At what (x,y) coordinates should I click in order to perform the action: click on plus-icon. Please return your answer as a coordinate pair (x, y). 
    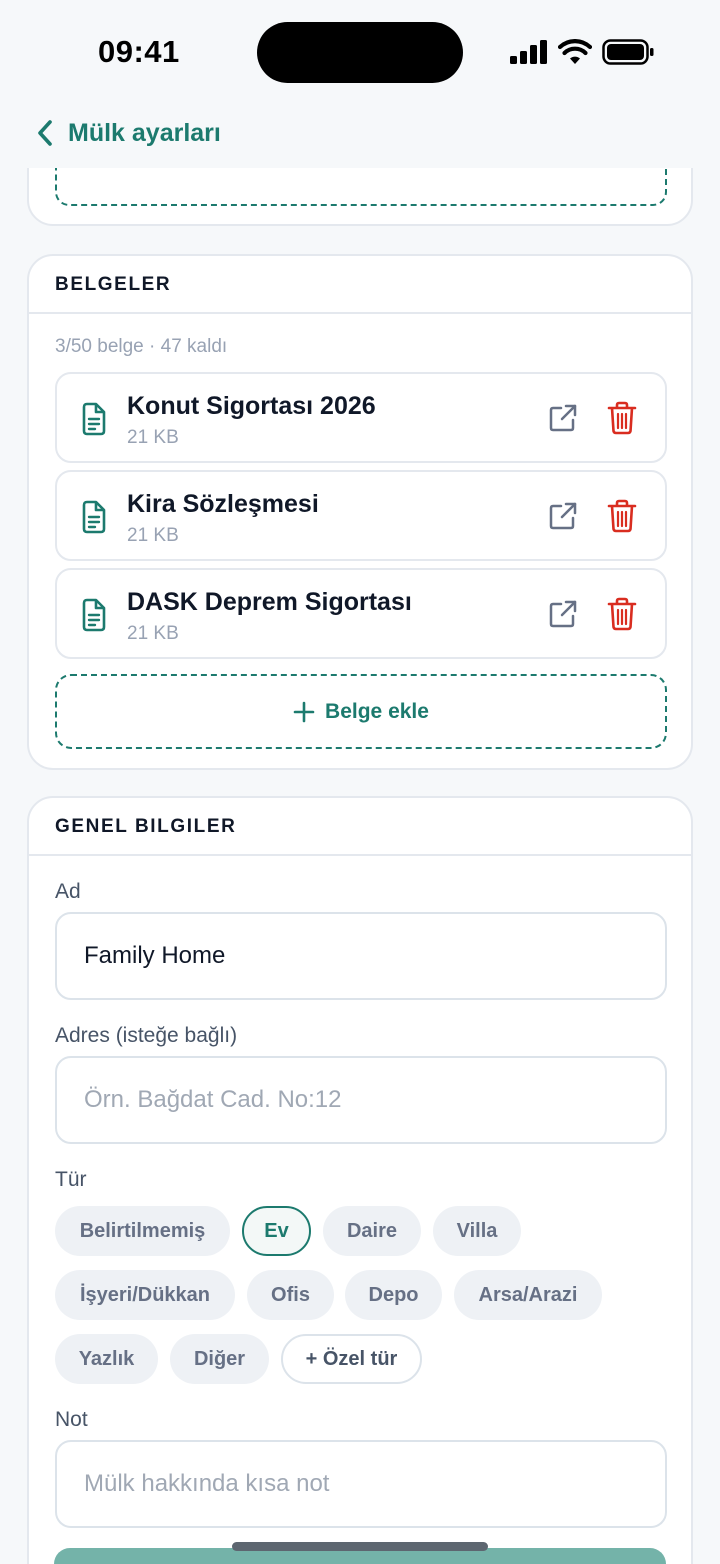
    Looking at the image, I should click on (304, 711).